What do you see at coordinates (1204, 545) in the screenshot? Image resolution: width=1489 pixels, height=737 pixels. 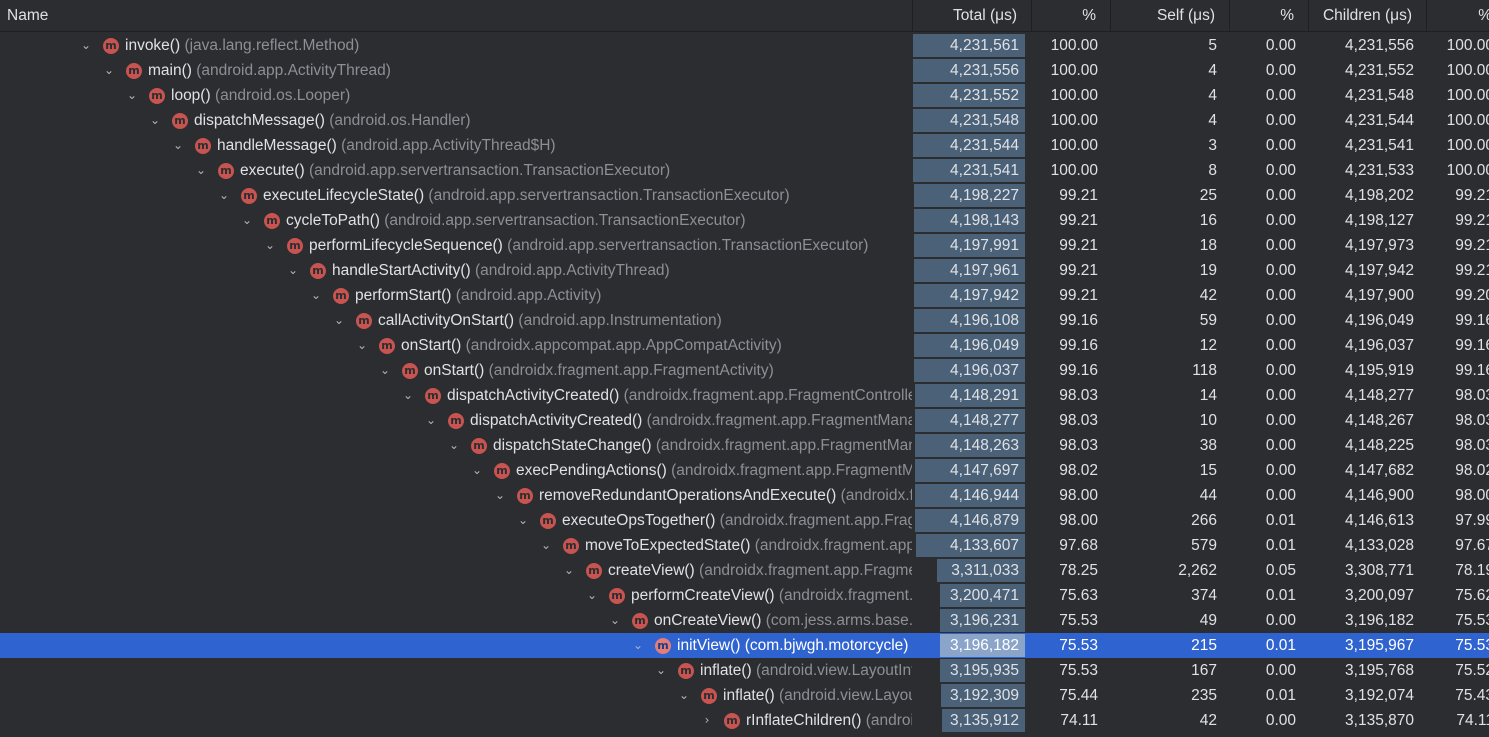 I see `self-cell: 579` at bounding box center [1204, 545].